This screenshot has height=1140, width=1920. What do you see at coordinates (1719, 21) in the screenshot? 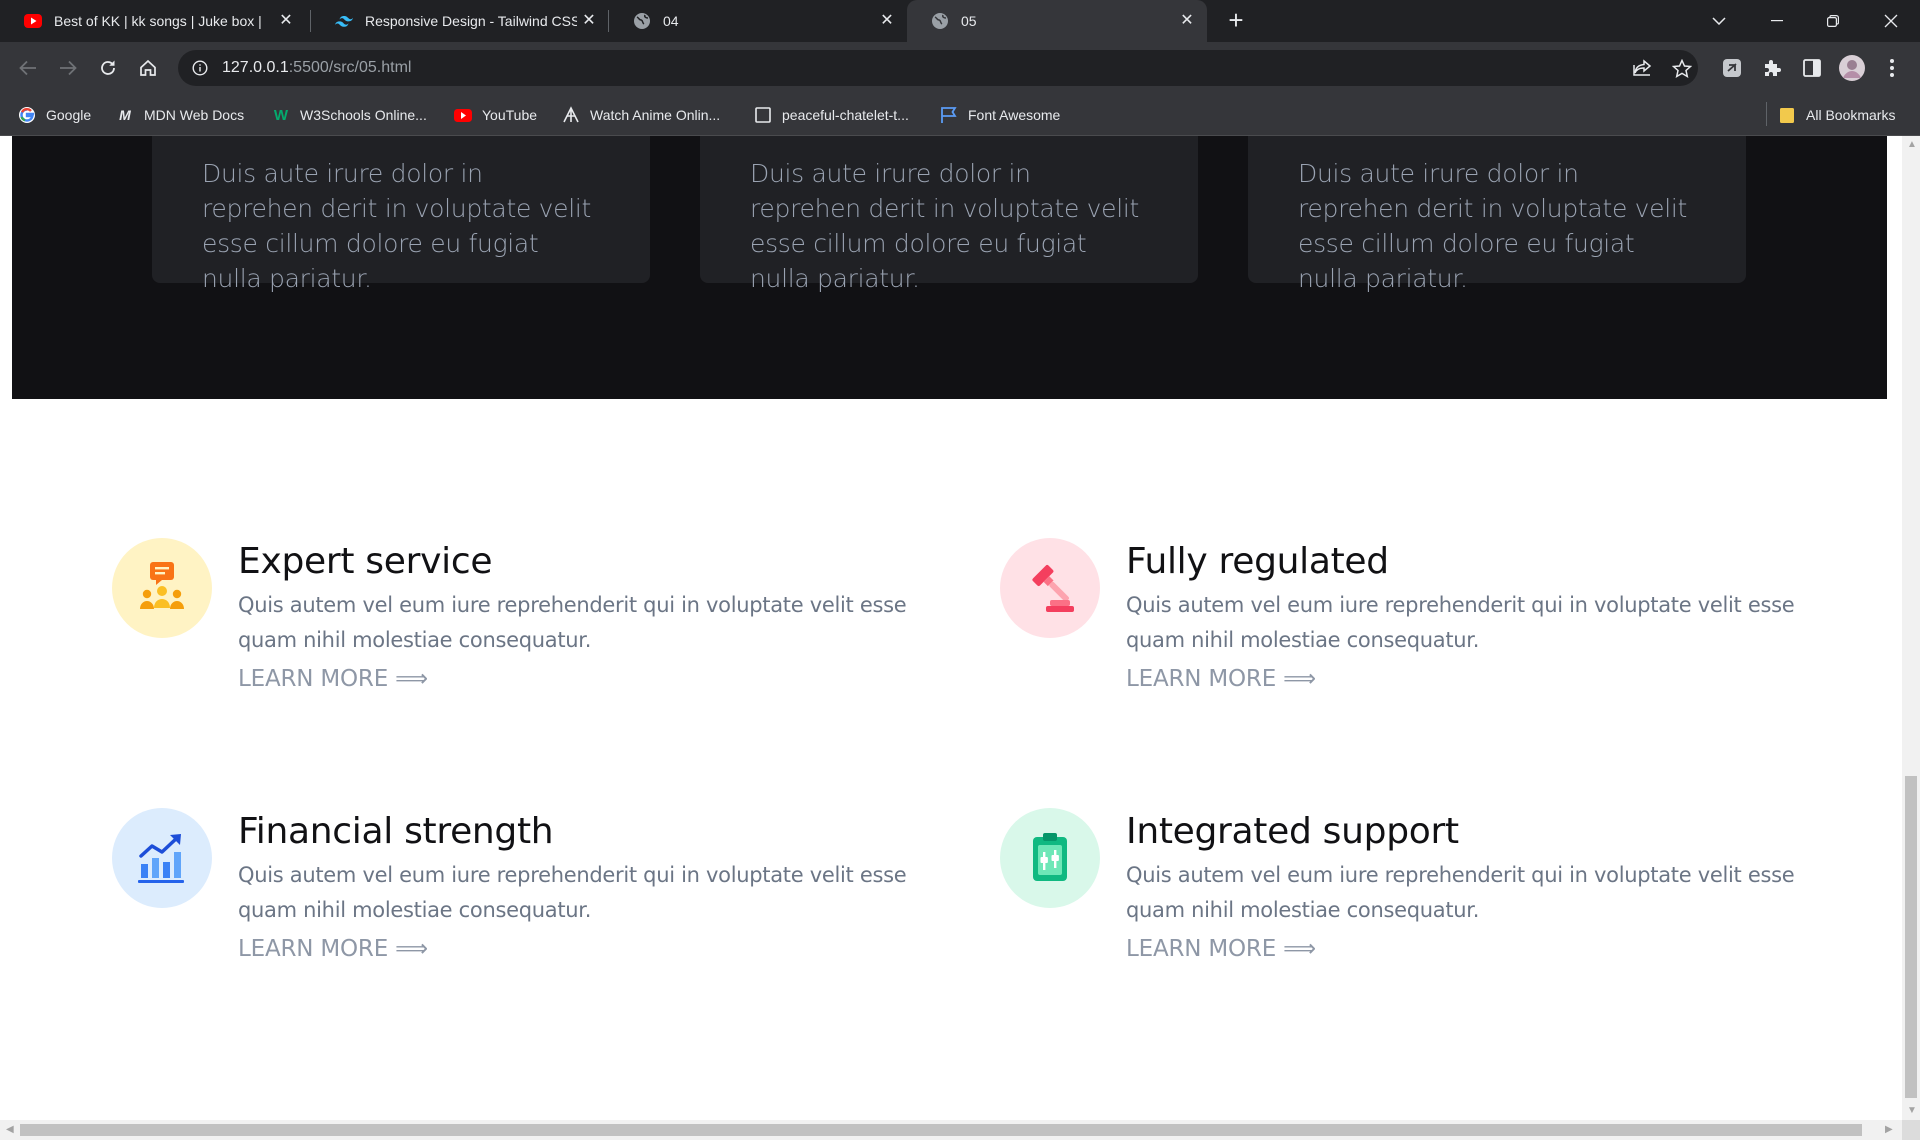
I see `tab-search-icon` at bounding box center [1719, 21].